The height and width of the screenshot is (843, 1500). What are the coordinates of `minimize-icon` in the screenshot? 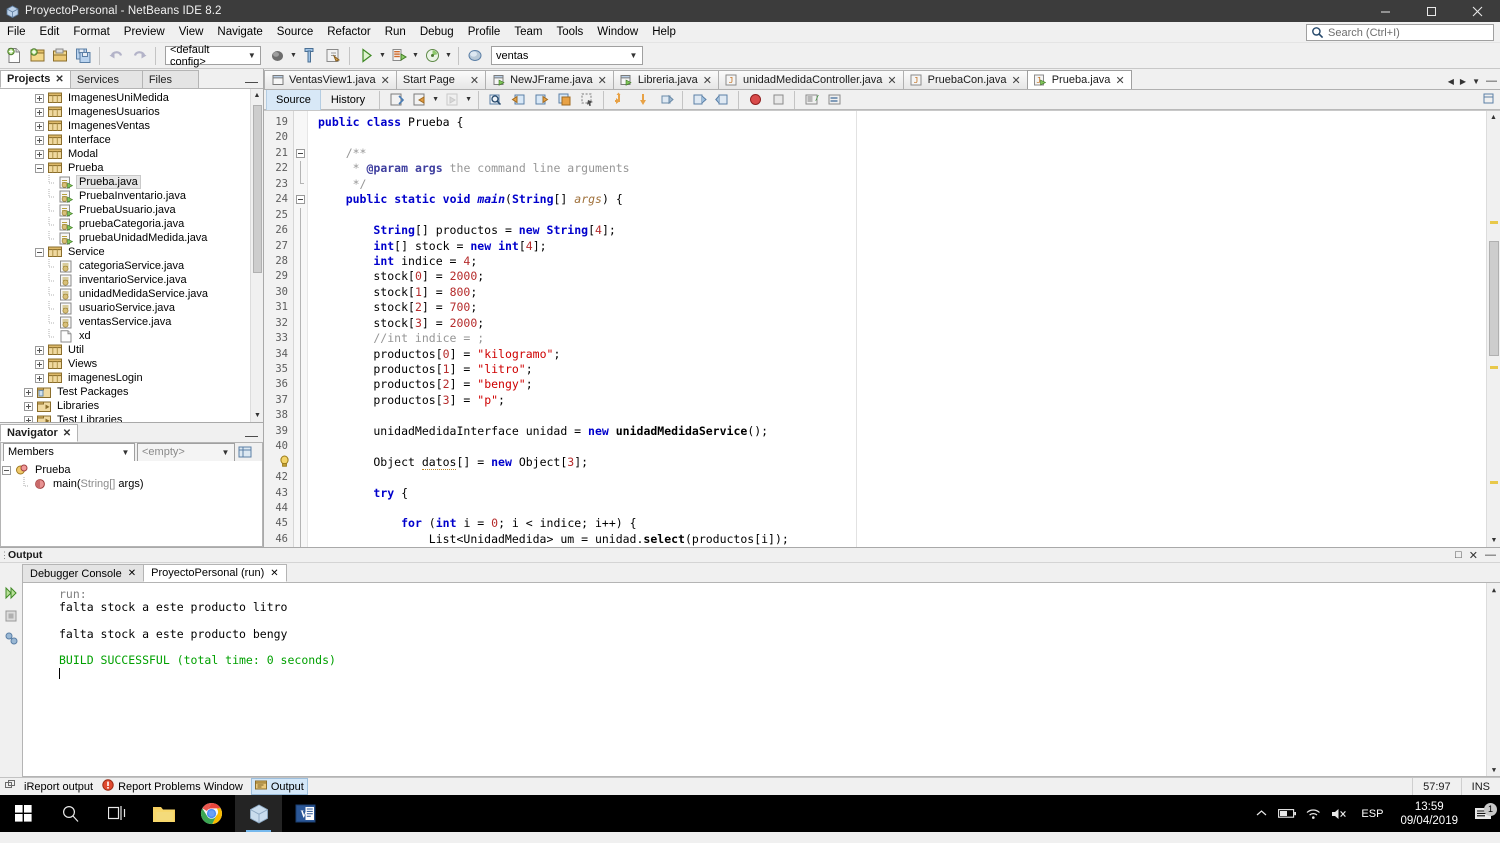 It's located at (1385, 11).